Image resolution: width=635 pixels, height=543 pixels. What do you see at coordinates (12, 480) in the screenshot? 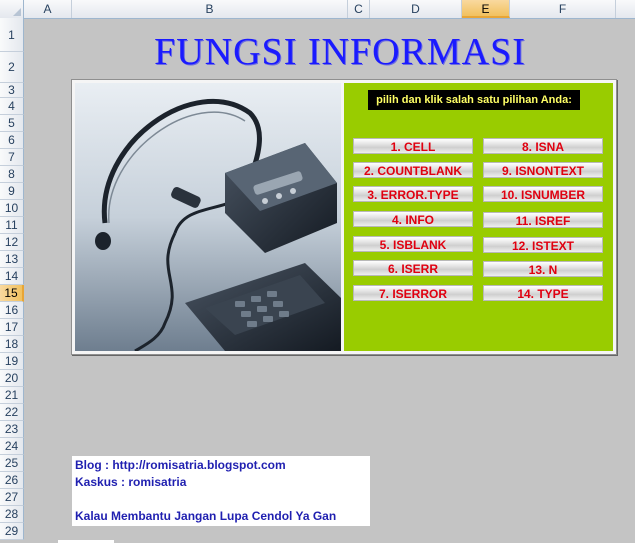
I see `row-header-26: 26` at bounding box center [12, 480].